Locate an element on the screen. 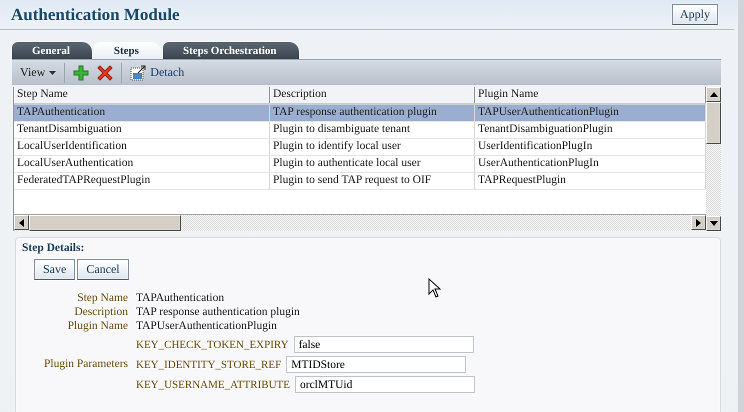 The height and width of the screenshot is (412, 744). table-row: TAPAuthentication TAP response authentication plugin TAPUserAuthenticationPlugin is located at coordinates (360, 113).